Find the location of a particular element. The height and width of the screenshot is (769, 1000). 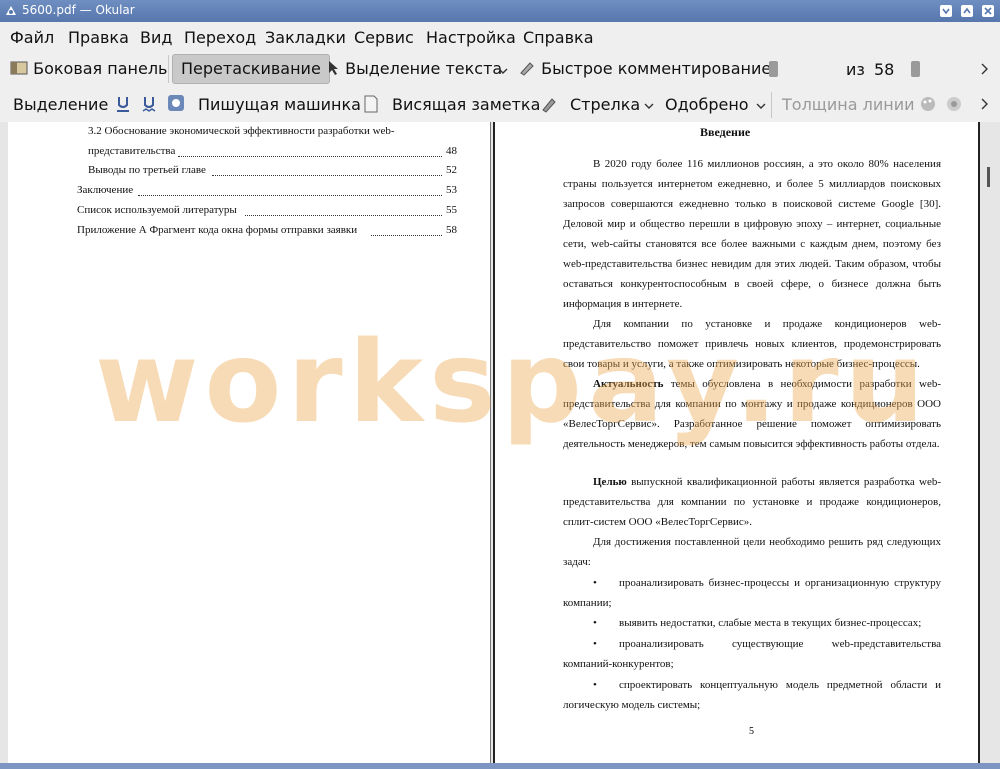

toolbar2-chevron-right-icon is located at coordinates (984, 104).